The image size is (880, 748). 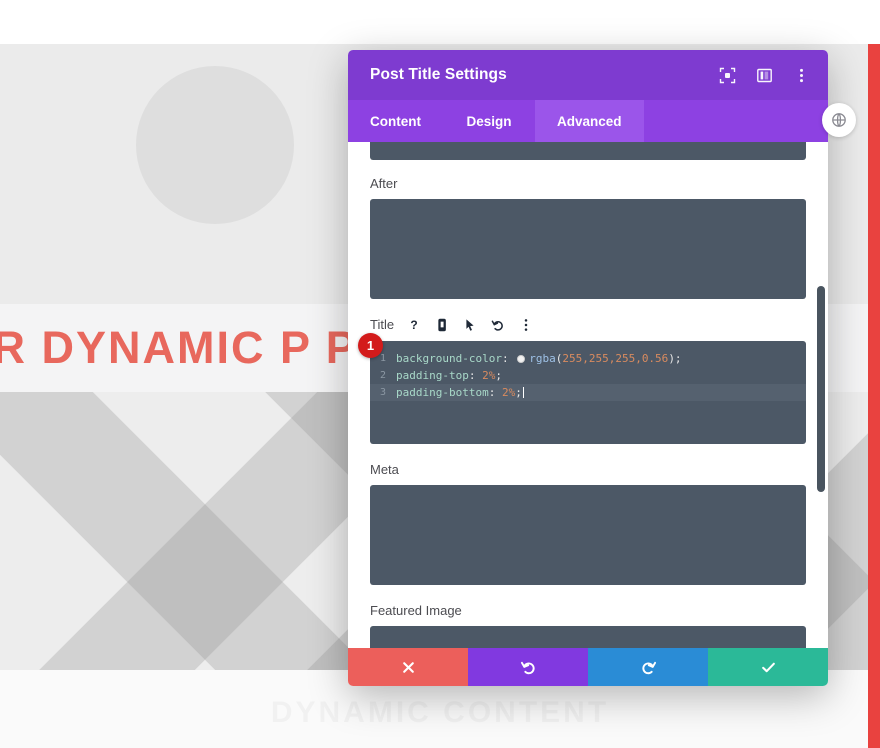 I want to click on undo-icon, so click(x=527, y=667).